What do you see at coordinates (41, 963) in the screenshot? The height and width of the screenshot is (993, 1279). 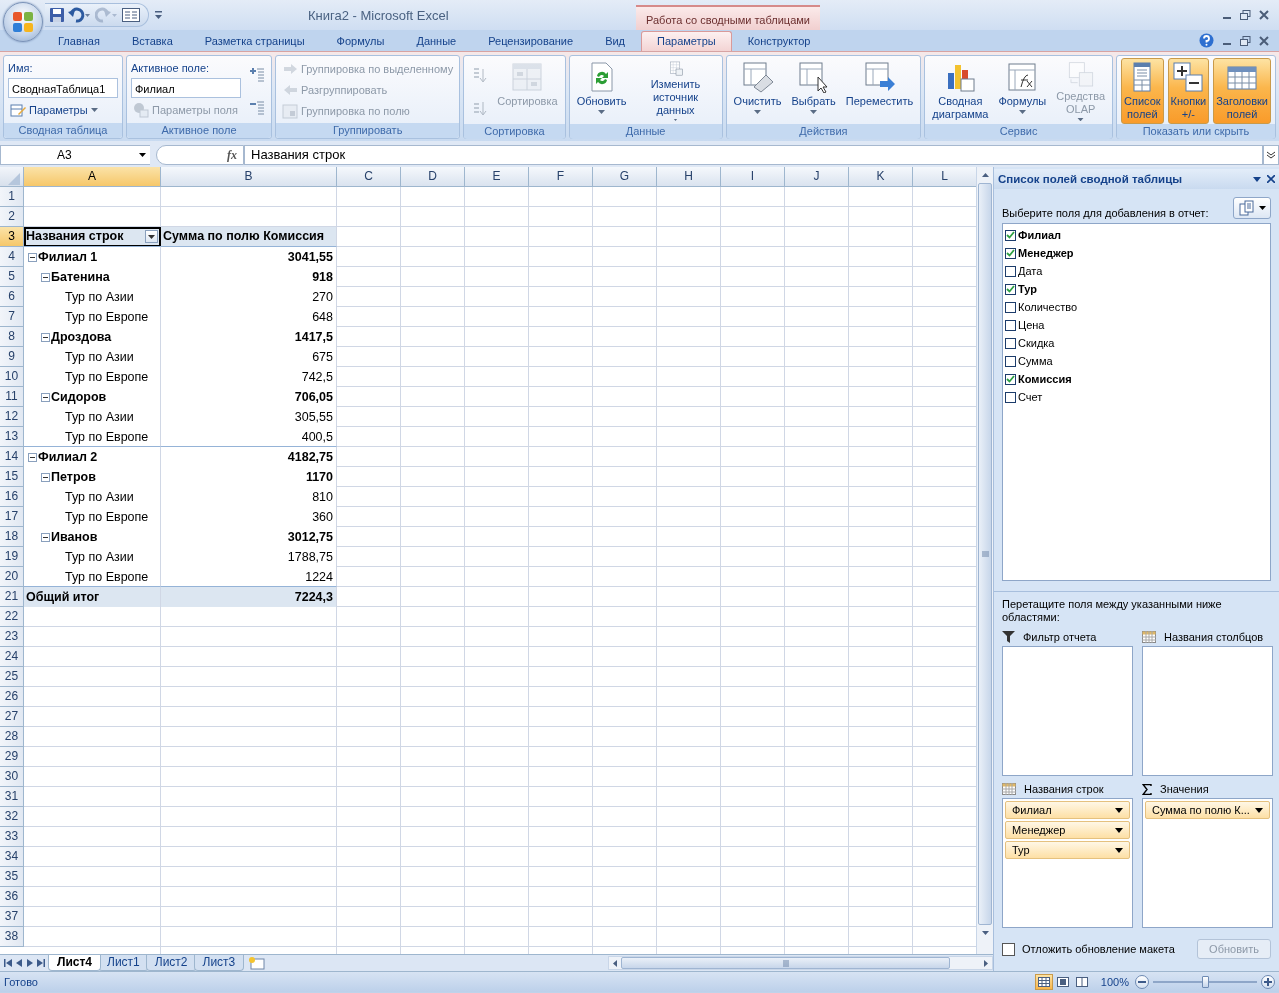 I see `last-sheet-icon` at bounding box center [41, 963].